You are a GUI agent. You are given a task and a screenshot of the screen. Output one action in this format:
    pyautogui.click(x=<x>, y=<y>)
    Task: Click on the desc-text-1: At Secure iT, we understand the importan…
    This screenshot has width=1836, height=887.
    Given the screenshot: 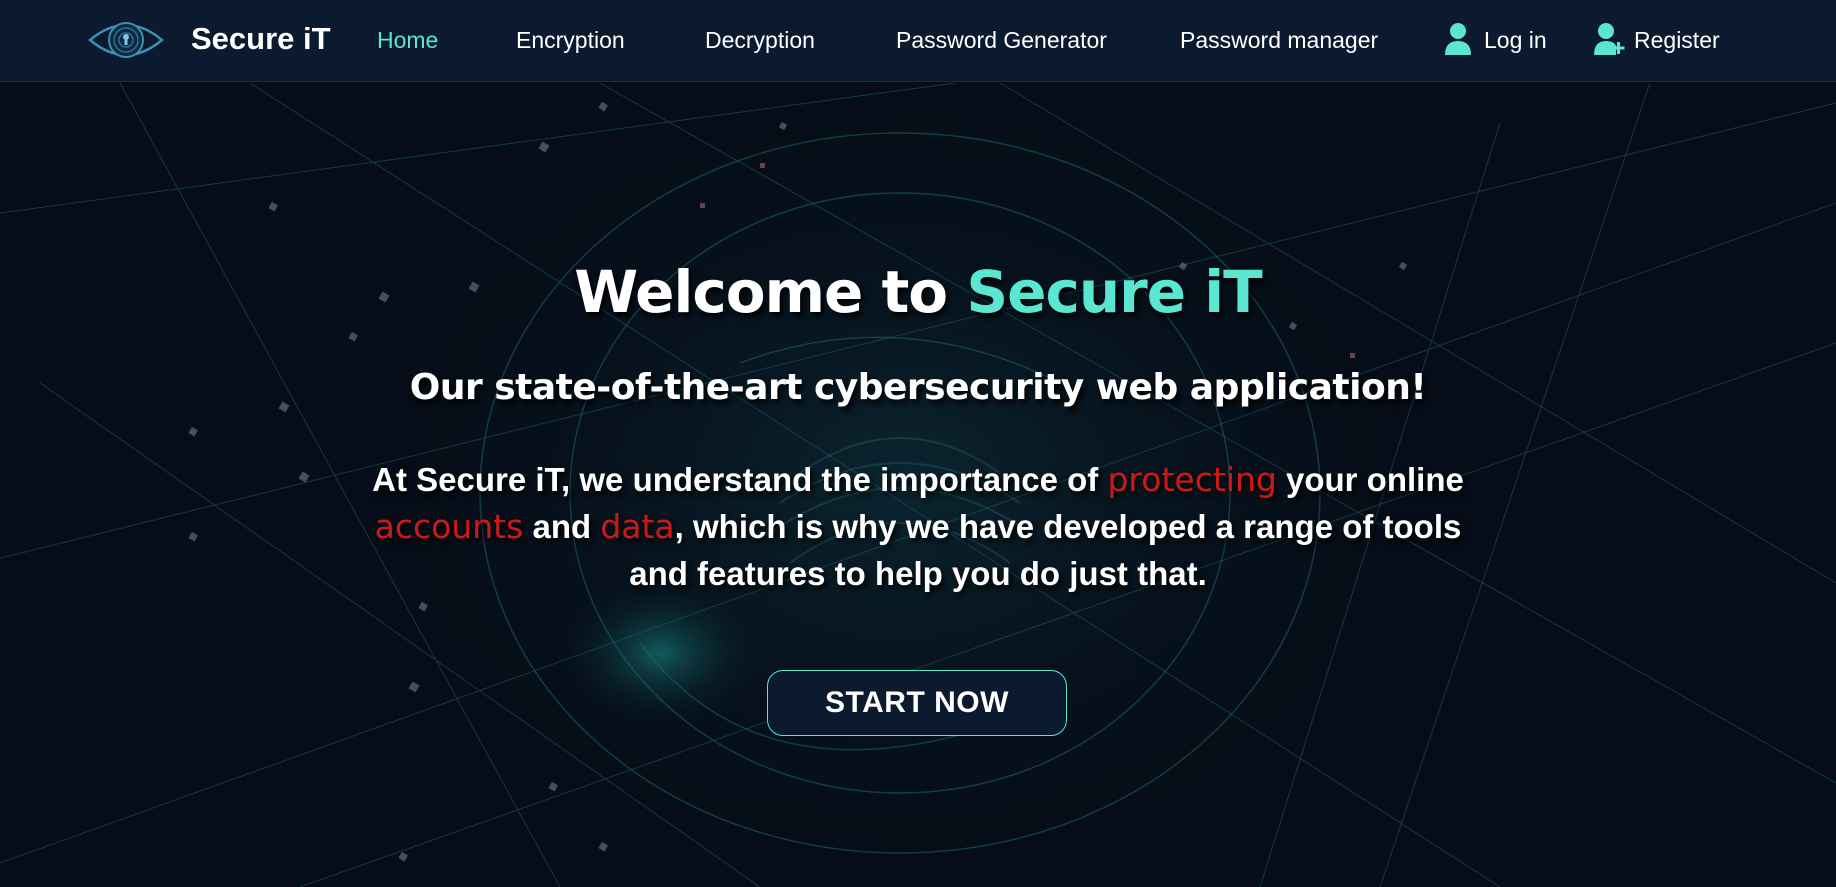 What is the action you would take?
    pyautogui.click(x=740, y=479)
    